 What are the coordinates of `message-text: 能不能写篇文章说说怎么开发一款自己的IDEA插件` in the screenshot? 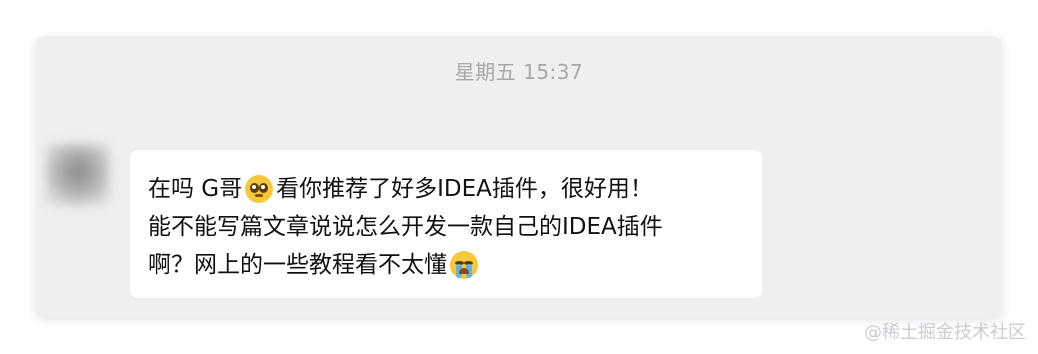 It's located at (405, 227).